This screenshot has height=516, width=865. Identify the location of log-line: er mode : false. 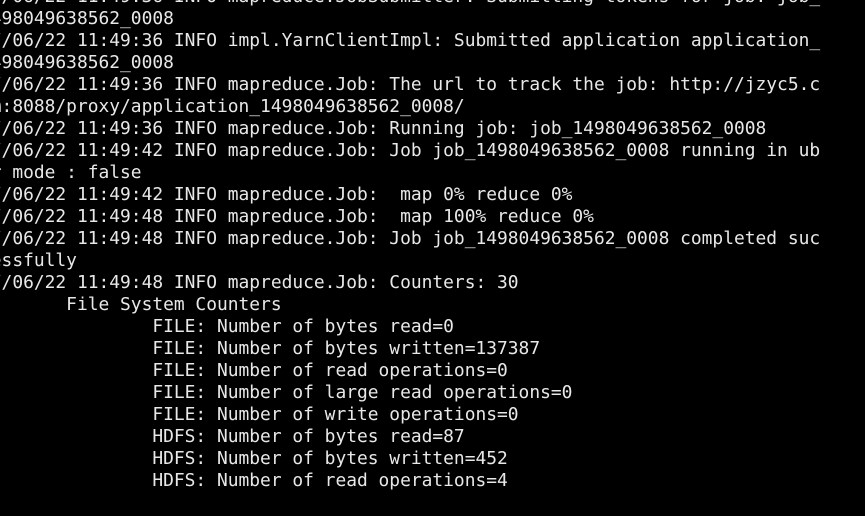
(71, 172).